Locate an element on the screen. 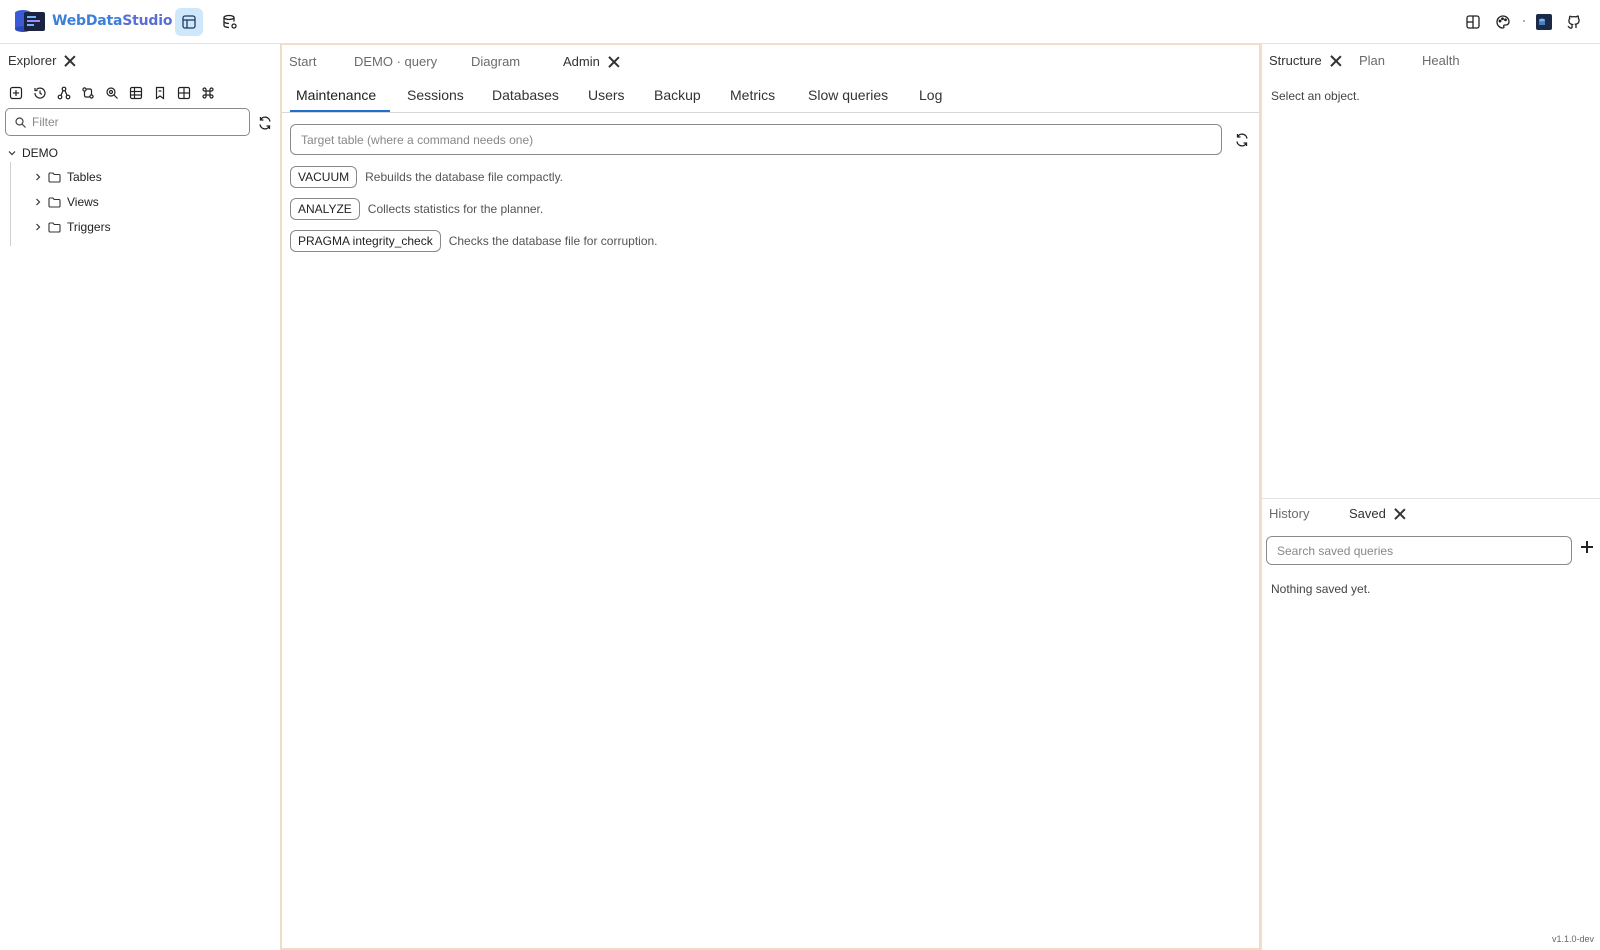  tab-label: Health is located at coordinates (1441, 60).